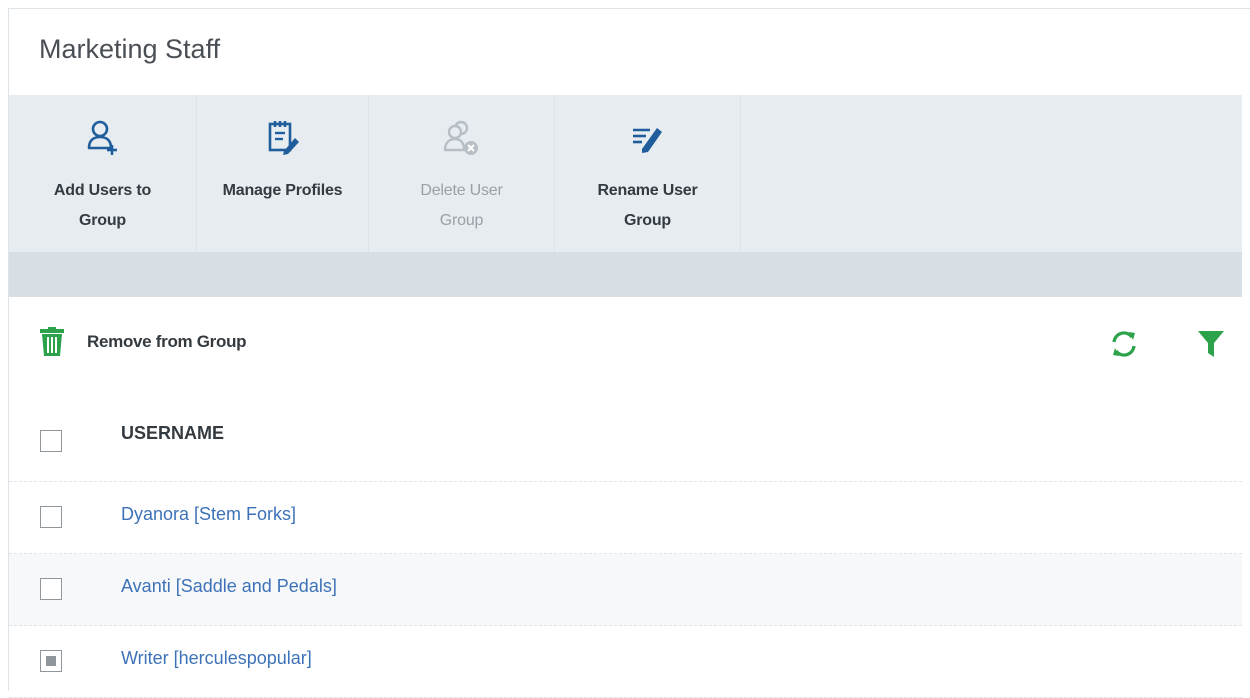 This screenshot has height=698, width=1250. I want to click on username-link: Writer [herculespopular], so click(216, 658).